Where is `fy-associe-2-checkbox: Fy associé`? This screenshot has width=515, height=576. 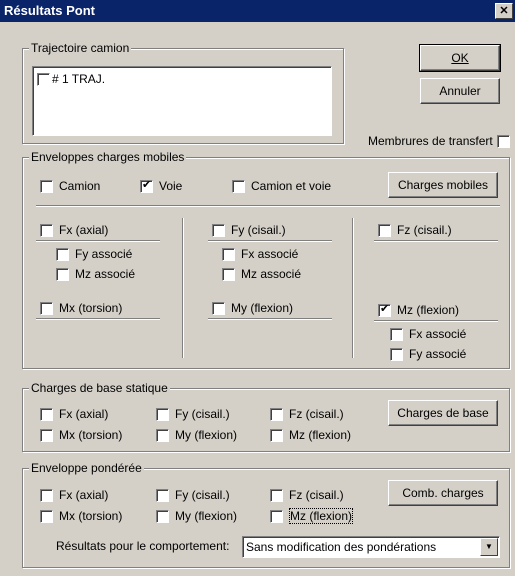
fy-associe-2-checkbox: Fy associé is located at coordinates (428, 354).